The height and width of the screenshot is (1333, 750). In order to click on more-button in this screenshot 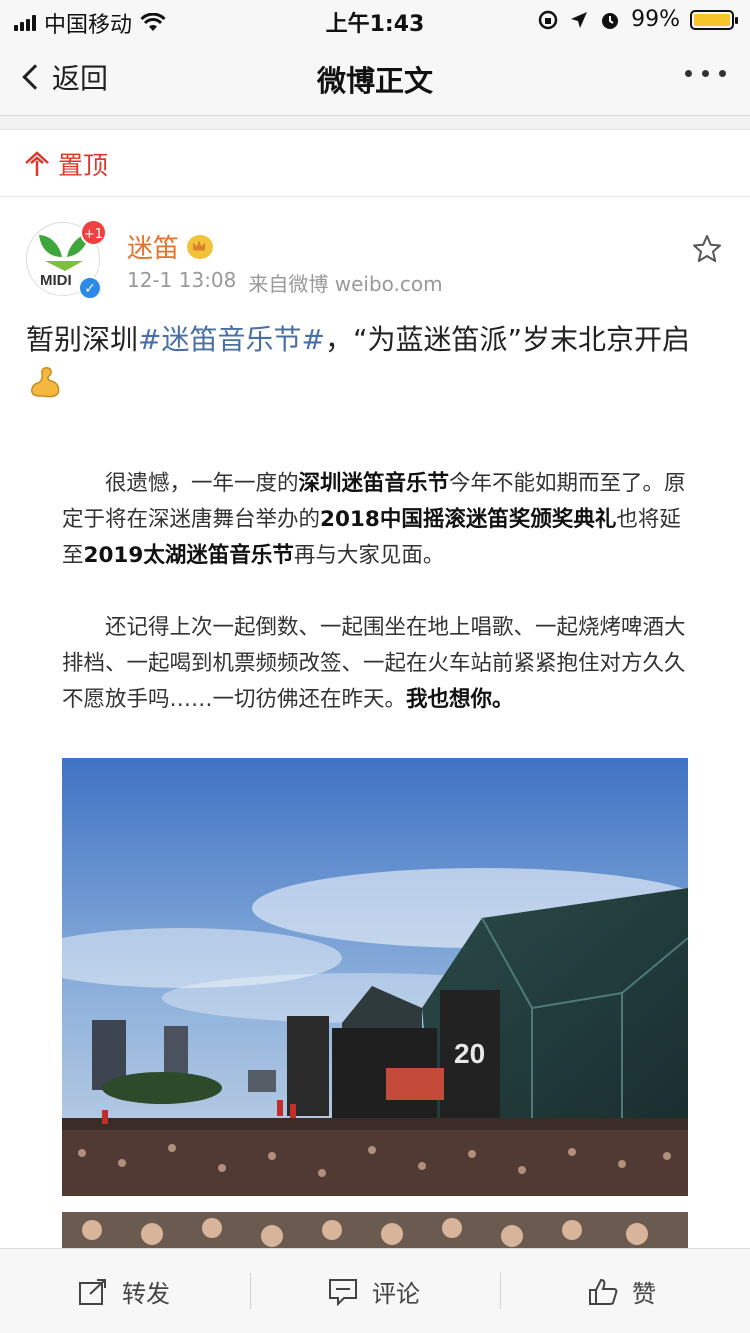, I will do `click(705, 73)`.